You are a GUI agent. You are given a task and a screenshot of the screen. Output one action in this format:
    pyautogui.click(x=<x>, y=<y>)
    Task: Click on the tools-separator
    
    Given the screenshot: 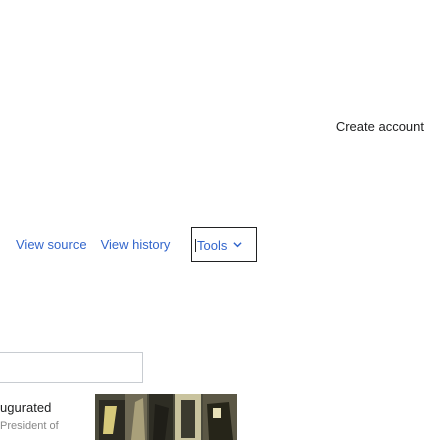 What is the action you would take?
    pyautogui.click(x=195, y=245)
    